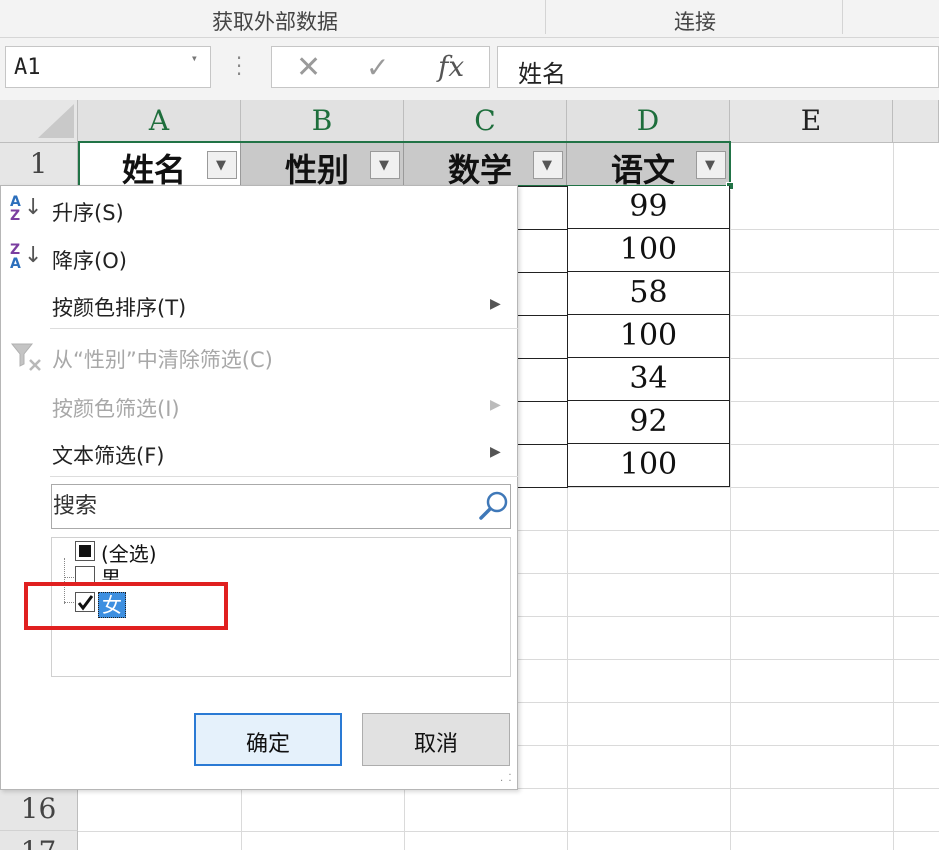 Image resolution: width=939 pixels, height=850 pixels. What do you see at coordinates (648, 293) in the screenshot?
I see `cell-d4: 58` at bounding box center [648, 293].